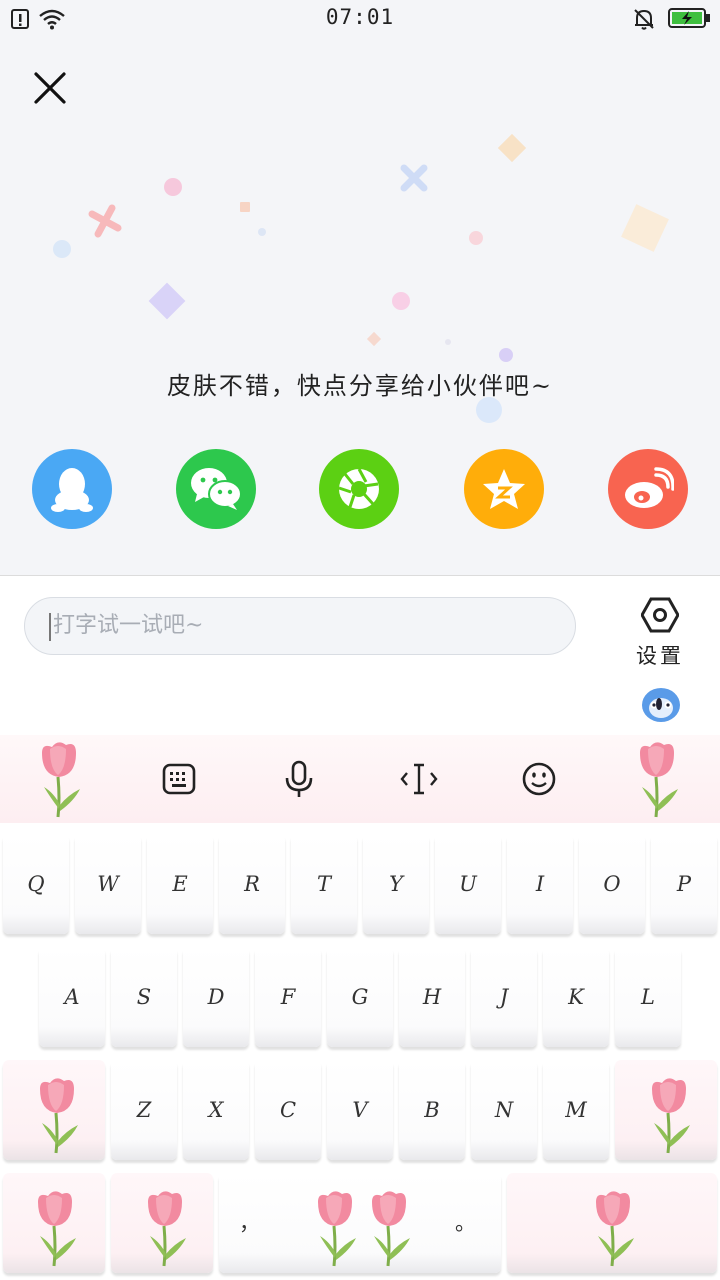 The image size is (720, 1280). What do you see at coordinates (360, 1110) in the screenshot?
I see `key-v: V` at bounding box center [360, 1110].